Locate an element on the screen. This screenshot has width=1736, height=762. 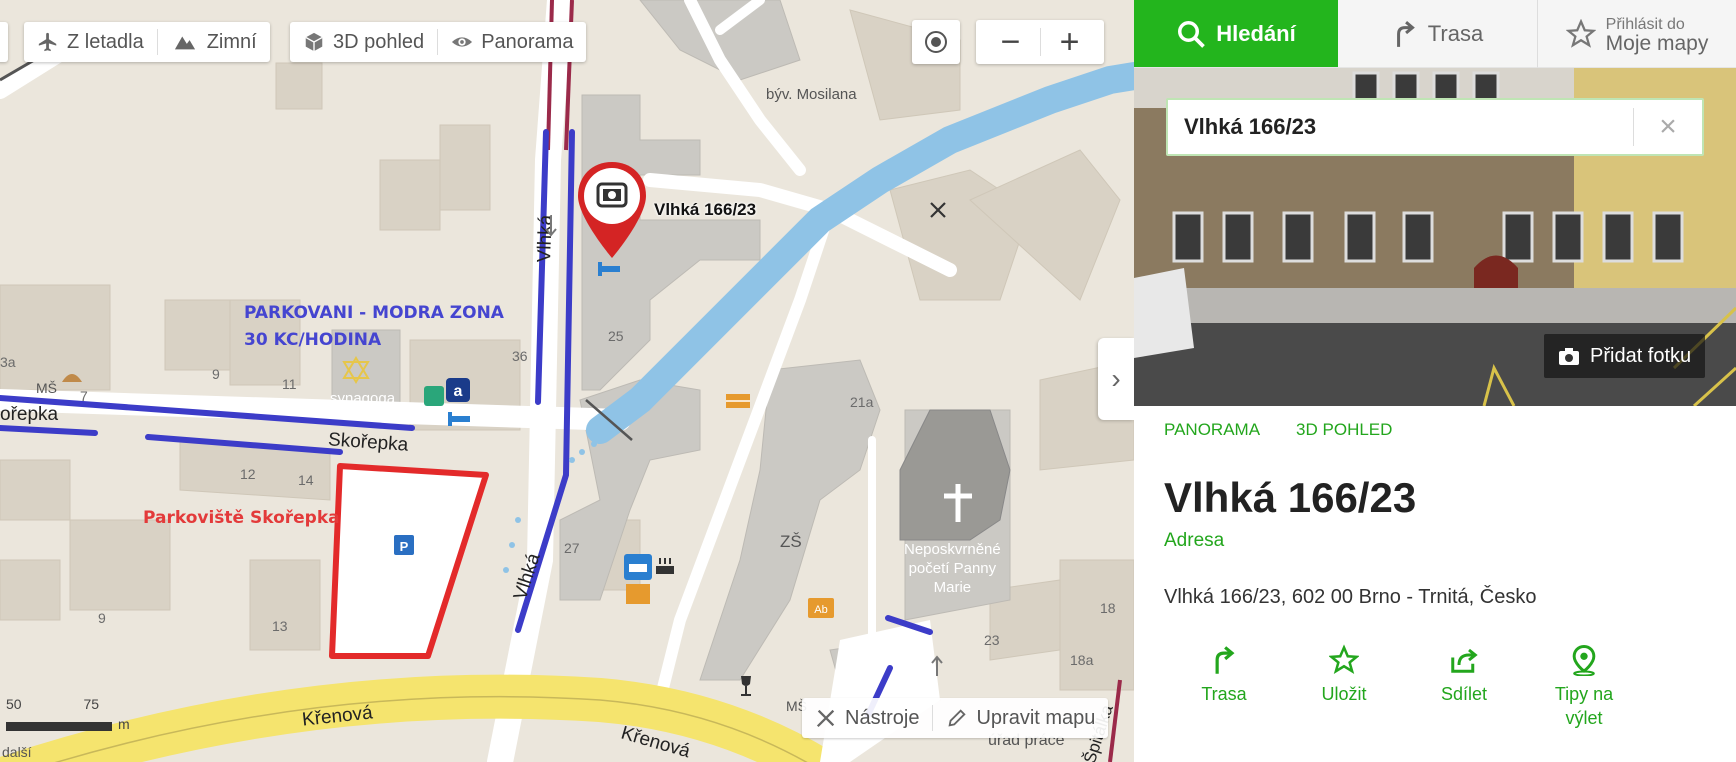
wine-icon is located at coordinates (746, 688).